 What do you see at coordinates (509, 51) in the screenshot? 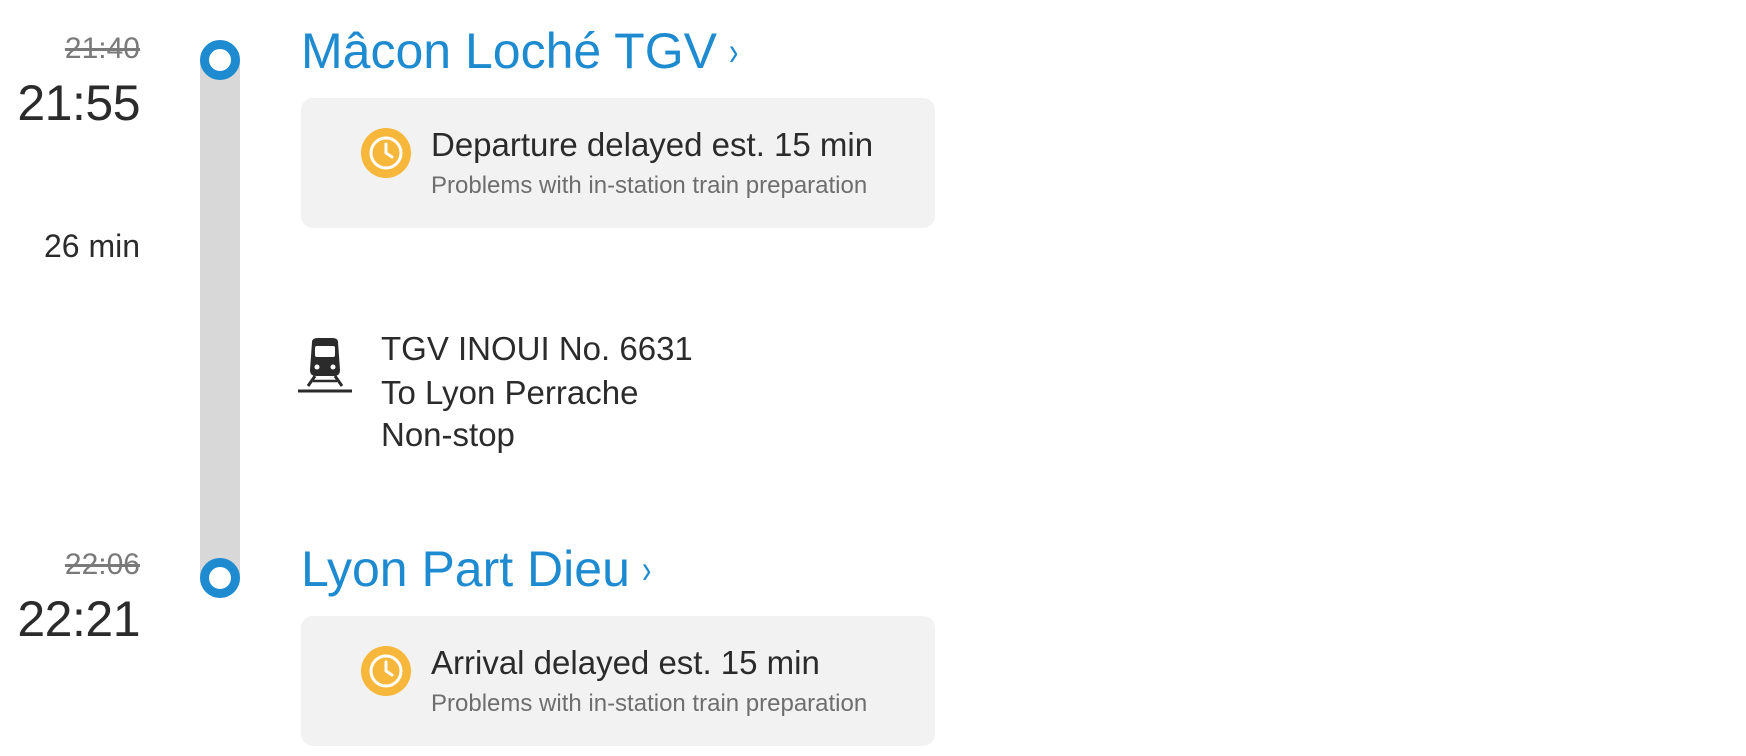
I see `departure-station-name: Mâcon Loché TGV` at bounding box center [509, 51].